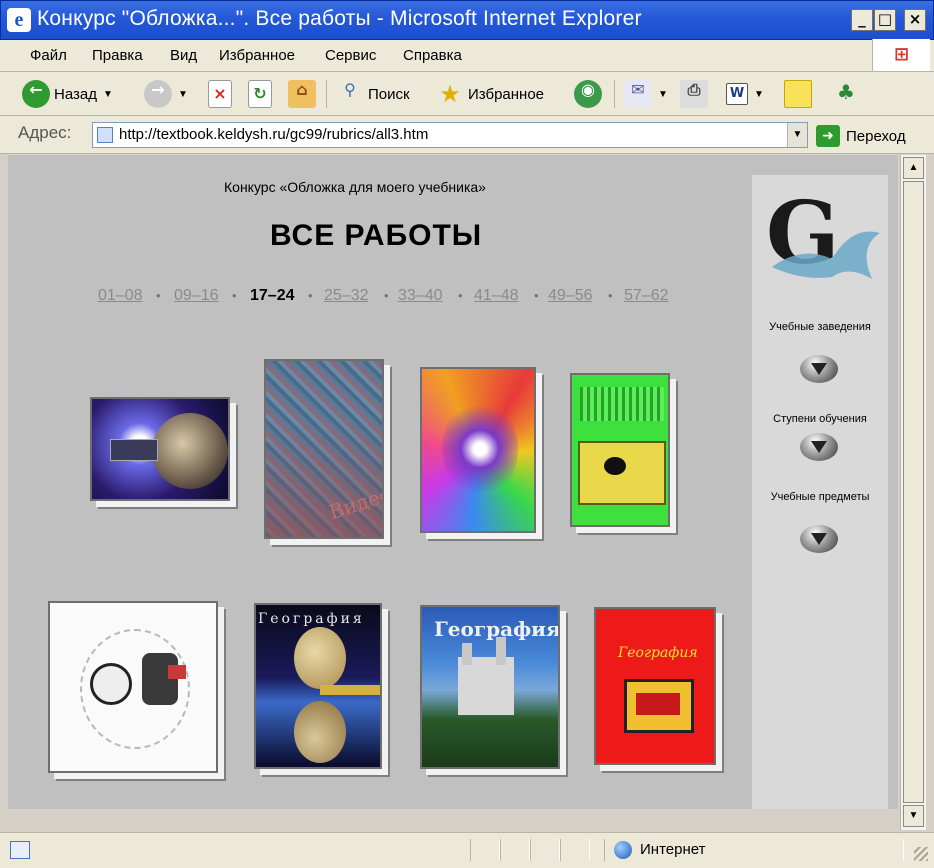  I want to click on book-cover-geography-red: География, so click(655, 686).